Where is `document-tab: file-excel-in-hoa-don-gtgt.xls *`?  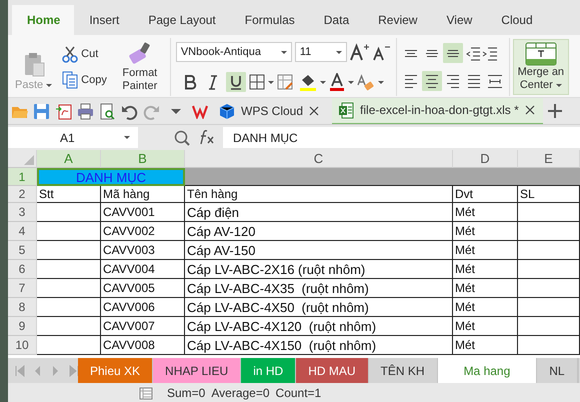 document-tab: file-excel-in-hoa-don-gtgt.xls * is located at coordinates (437, 111).